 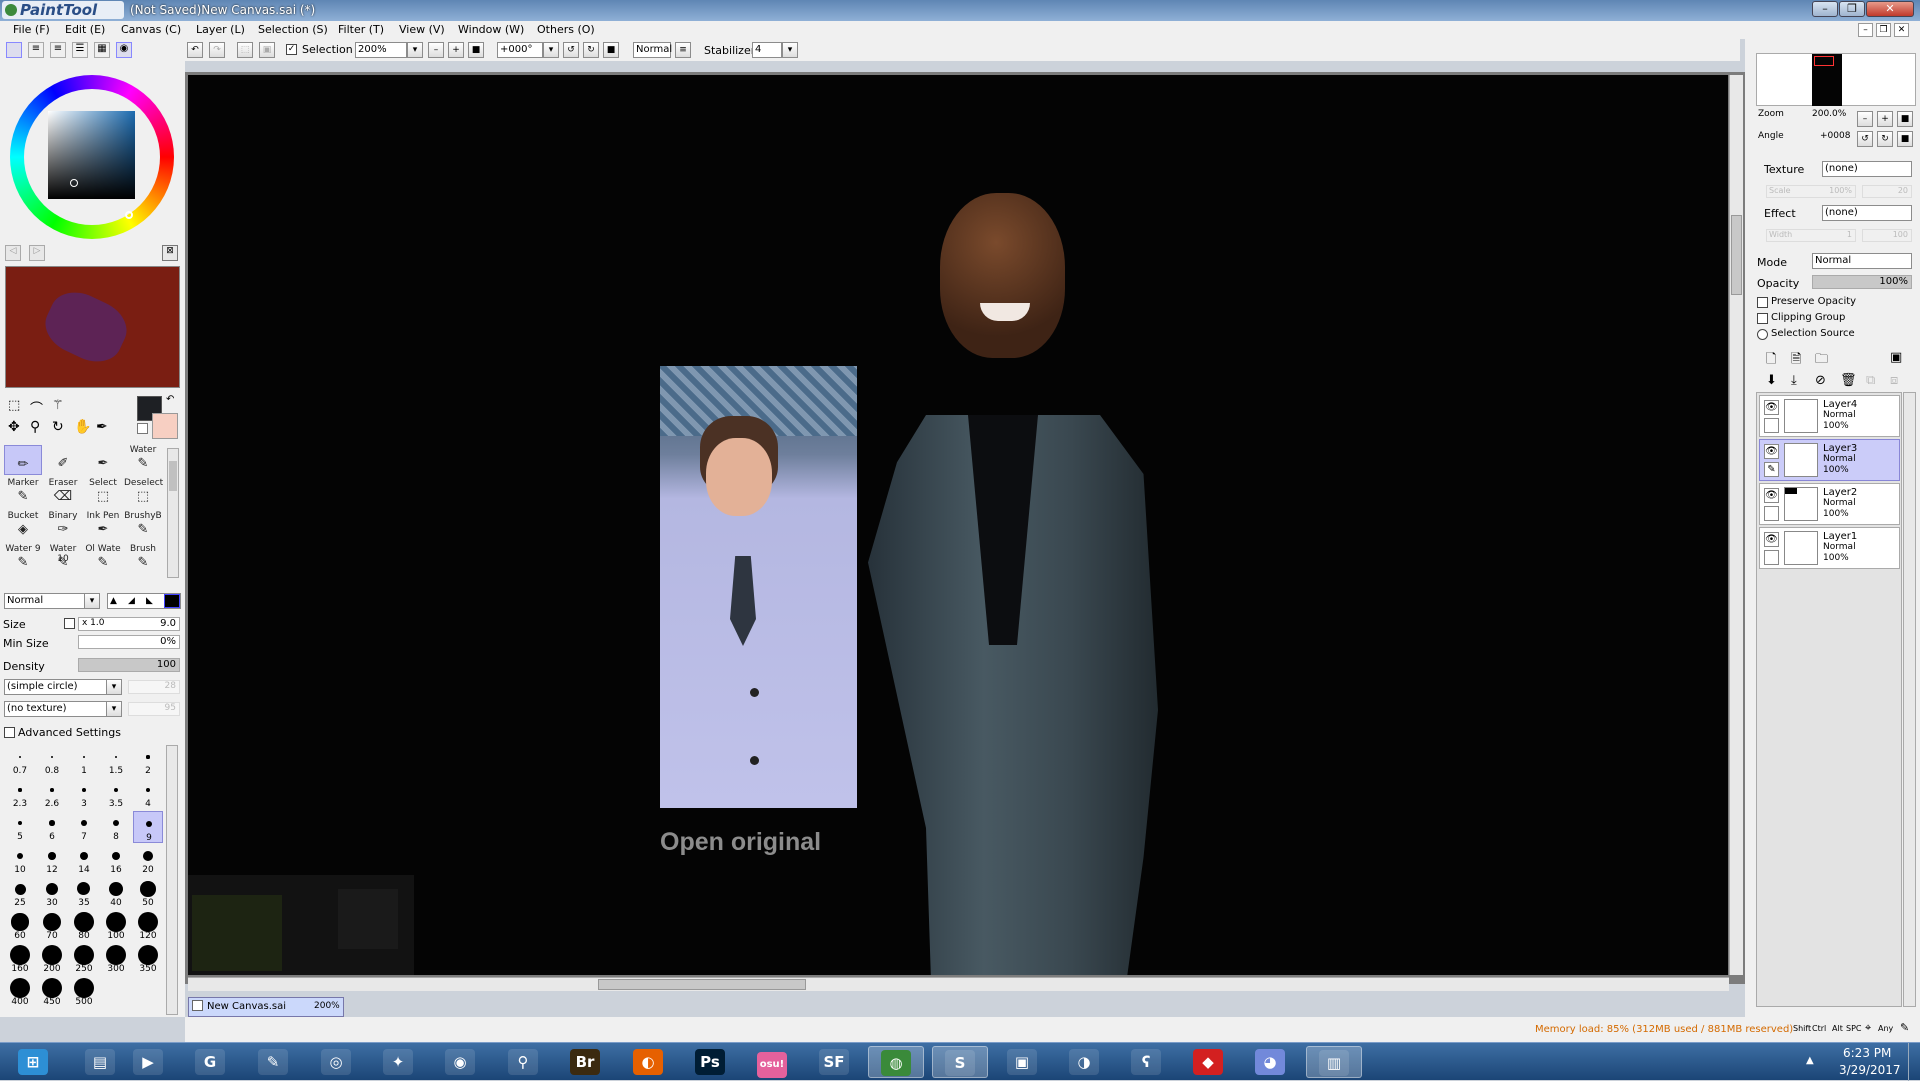 What do you see at coordinates (143, 559) in the screenshot?
I see `tool-brush: Brush ✎` at bounding box center [143, 559].